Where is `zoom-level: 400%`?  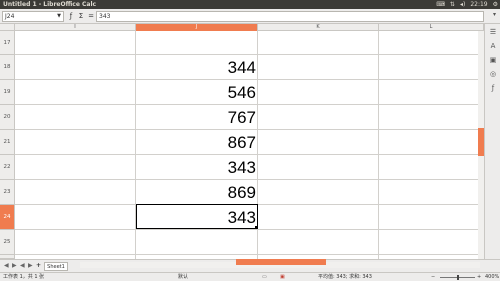 zoom-level: 400% is located at coordinates (492, 277).